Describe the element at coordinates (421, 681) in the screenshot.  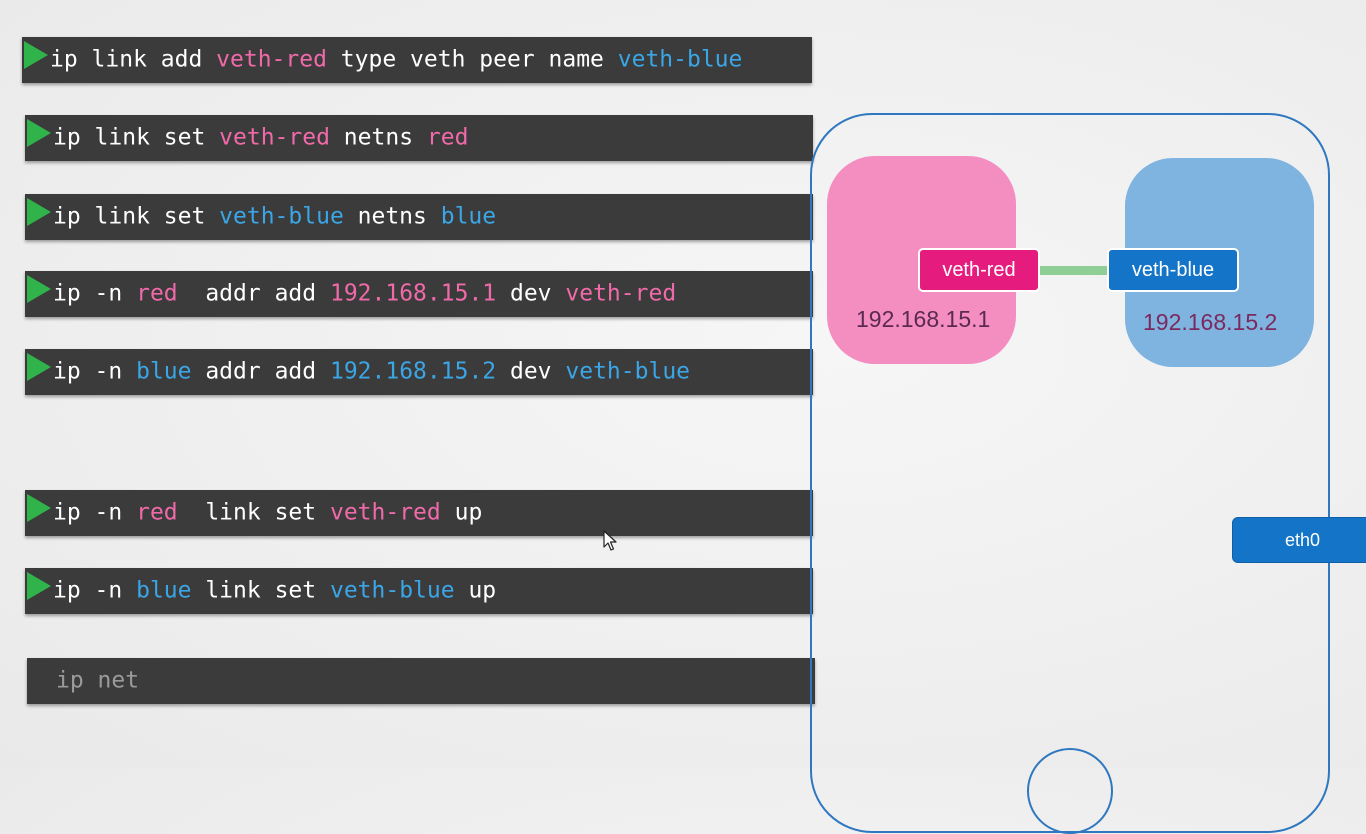
I see `command-input-bar: ip net` at that location.